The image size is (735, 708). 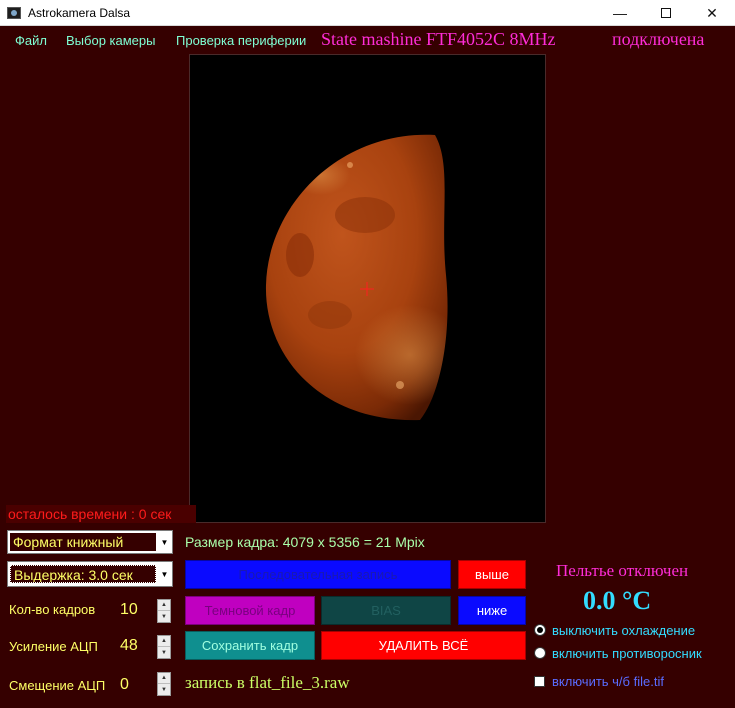 What do you see at coordinates (318, 574) in the screenshot?
I see `sequence-record-button: Последовательная запись` at bounding box center [318, 574].